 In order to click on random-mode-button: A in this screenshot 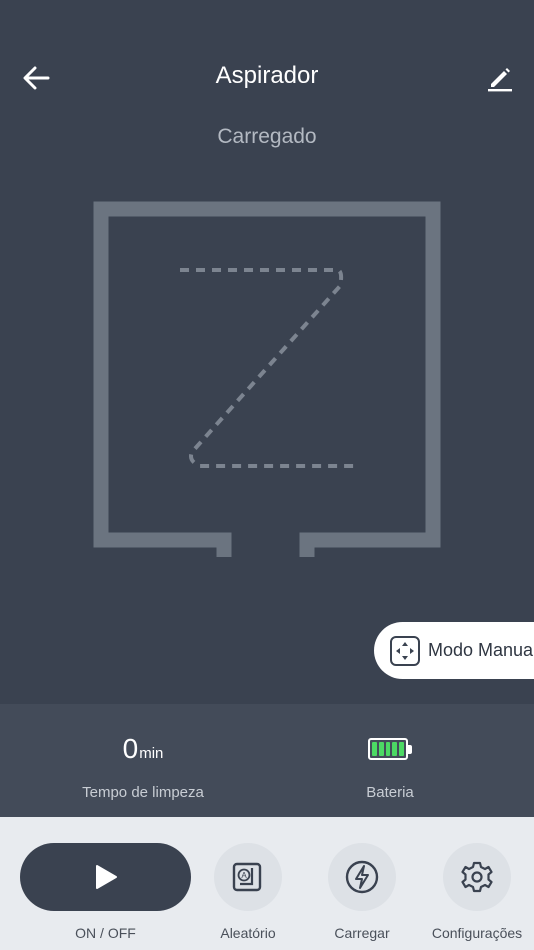, I will do `click(248, 877)`.